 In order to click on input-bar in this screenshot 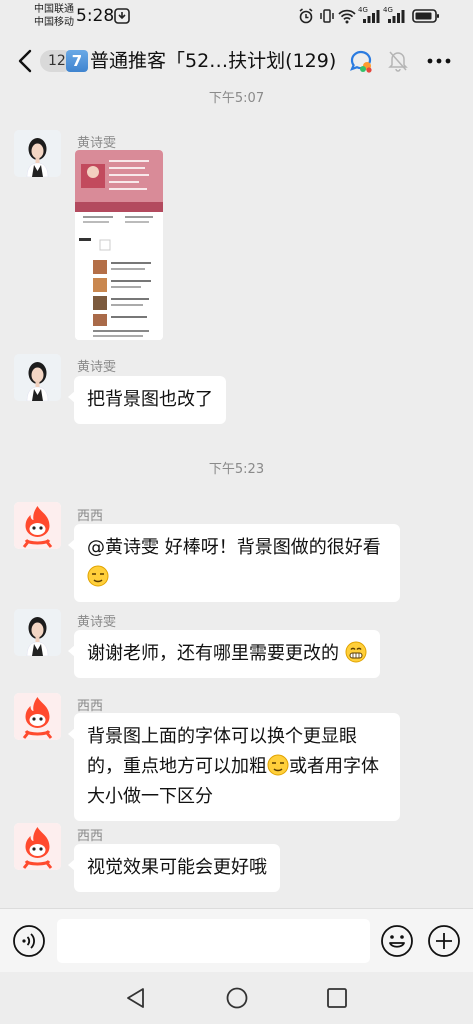, I will do `click(236, 940)`.